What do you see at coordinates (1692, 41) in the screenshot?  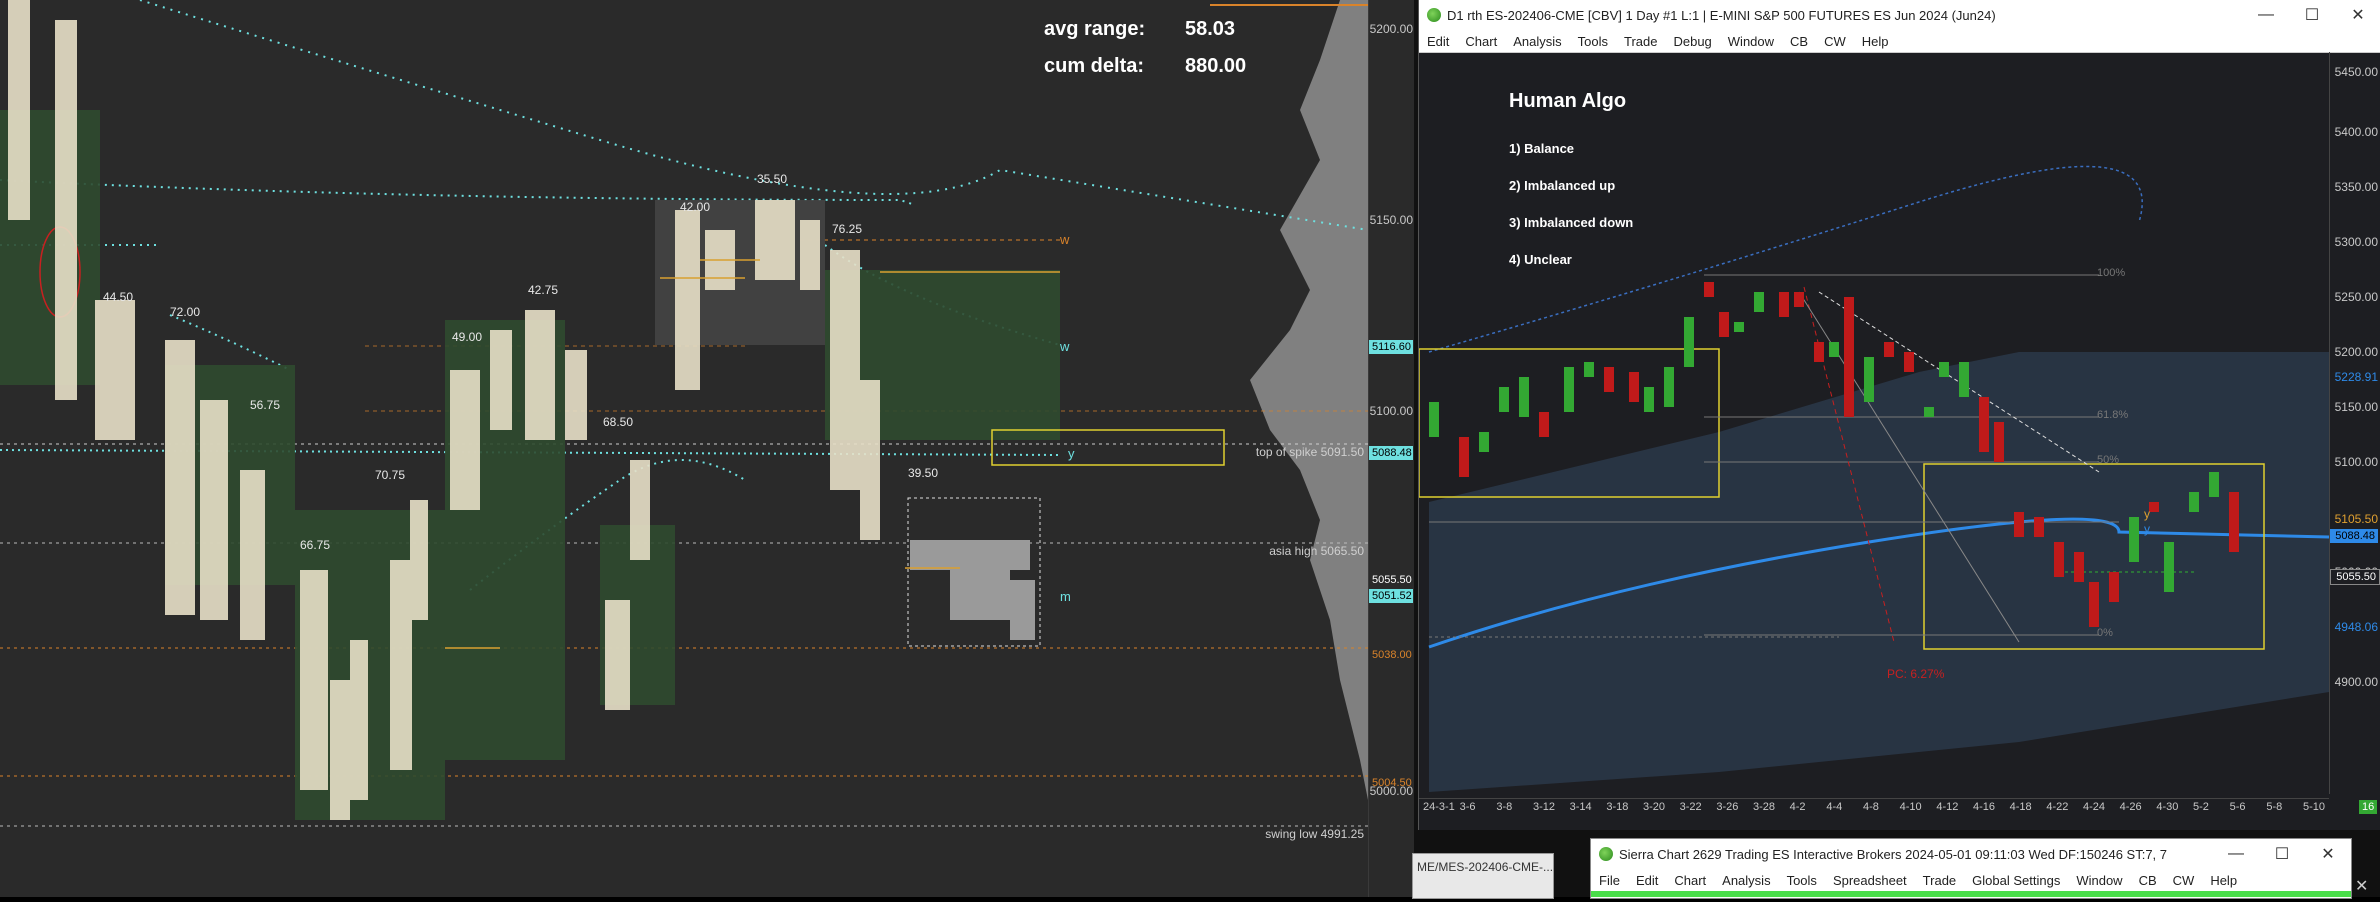 I see `menu-debug: Debug` at bounding box center [1692, 41].